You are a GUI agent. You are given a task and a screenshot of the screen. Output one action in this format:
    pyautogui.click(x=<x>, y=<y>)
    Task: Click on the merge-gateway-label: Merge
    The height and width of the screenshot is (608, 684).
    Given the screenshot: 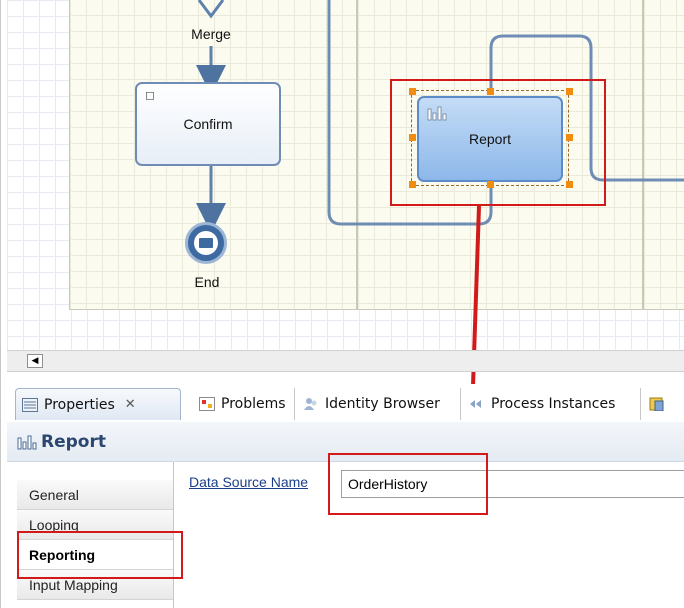 What is the action you would take?
    pyautogui.click(x=211, y=34)
    